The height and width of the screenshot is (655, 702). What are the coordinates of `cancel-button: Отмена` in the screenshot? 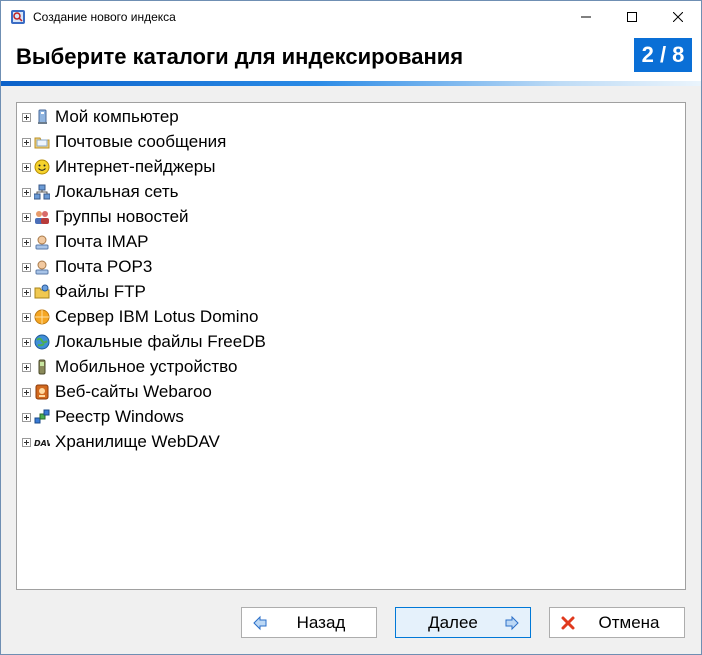 It's located at (617, 622).